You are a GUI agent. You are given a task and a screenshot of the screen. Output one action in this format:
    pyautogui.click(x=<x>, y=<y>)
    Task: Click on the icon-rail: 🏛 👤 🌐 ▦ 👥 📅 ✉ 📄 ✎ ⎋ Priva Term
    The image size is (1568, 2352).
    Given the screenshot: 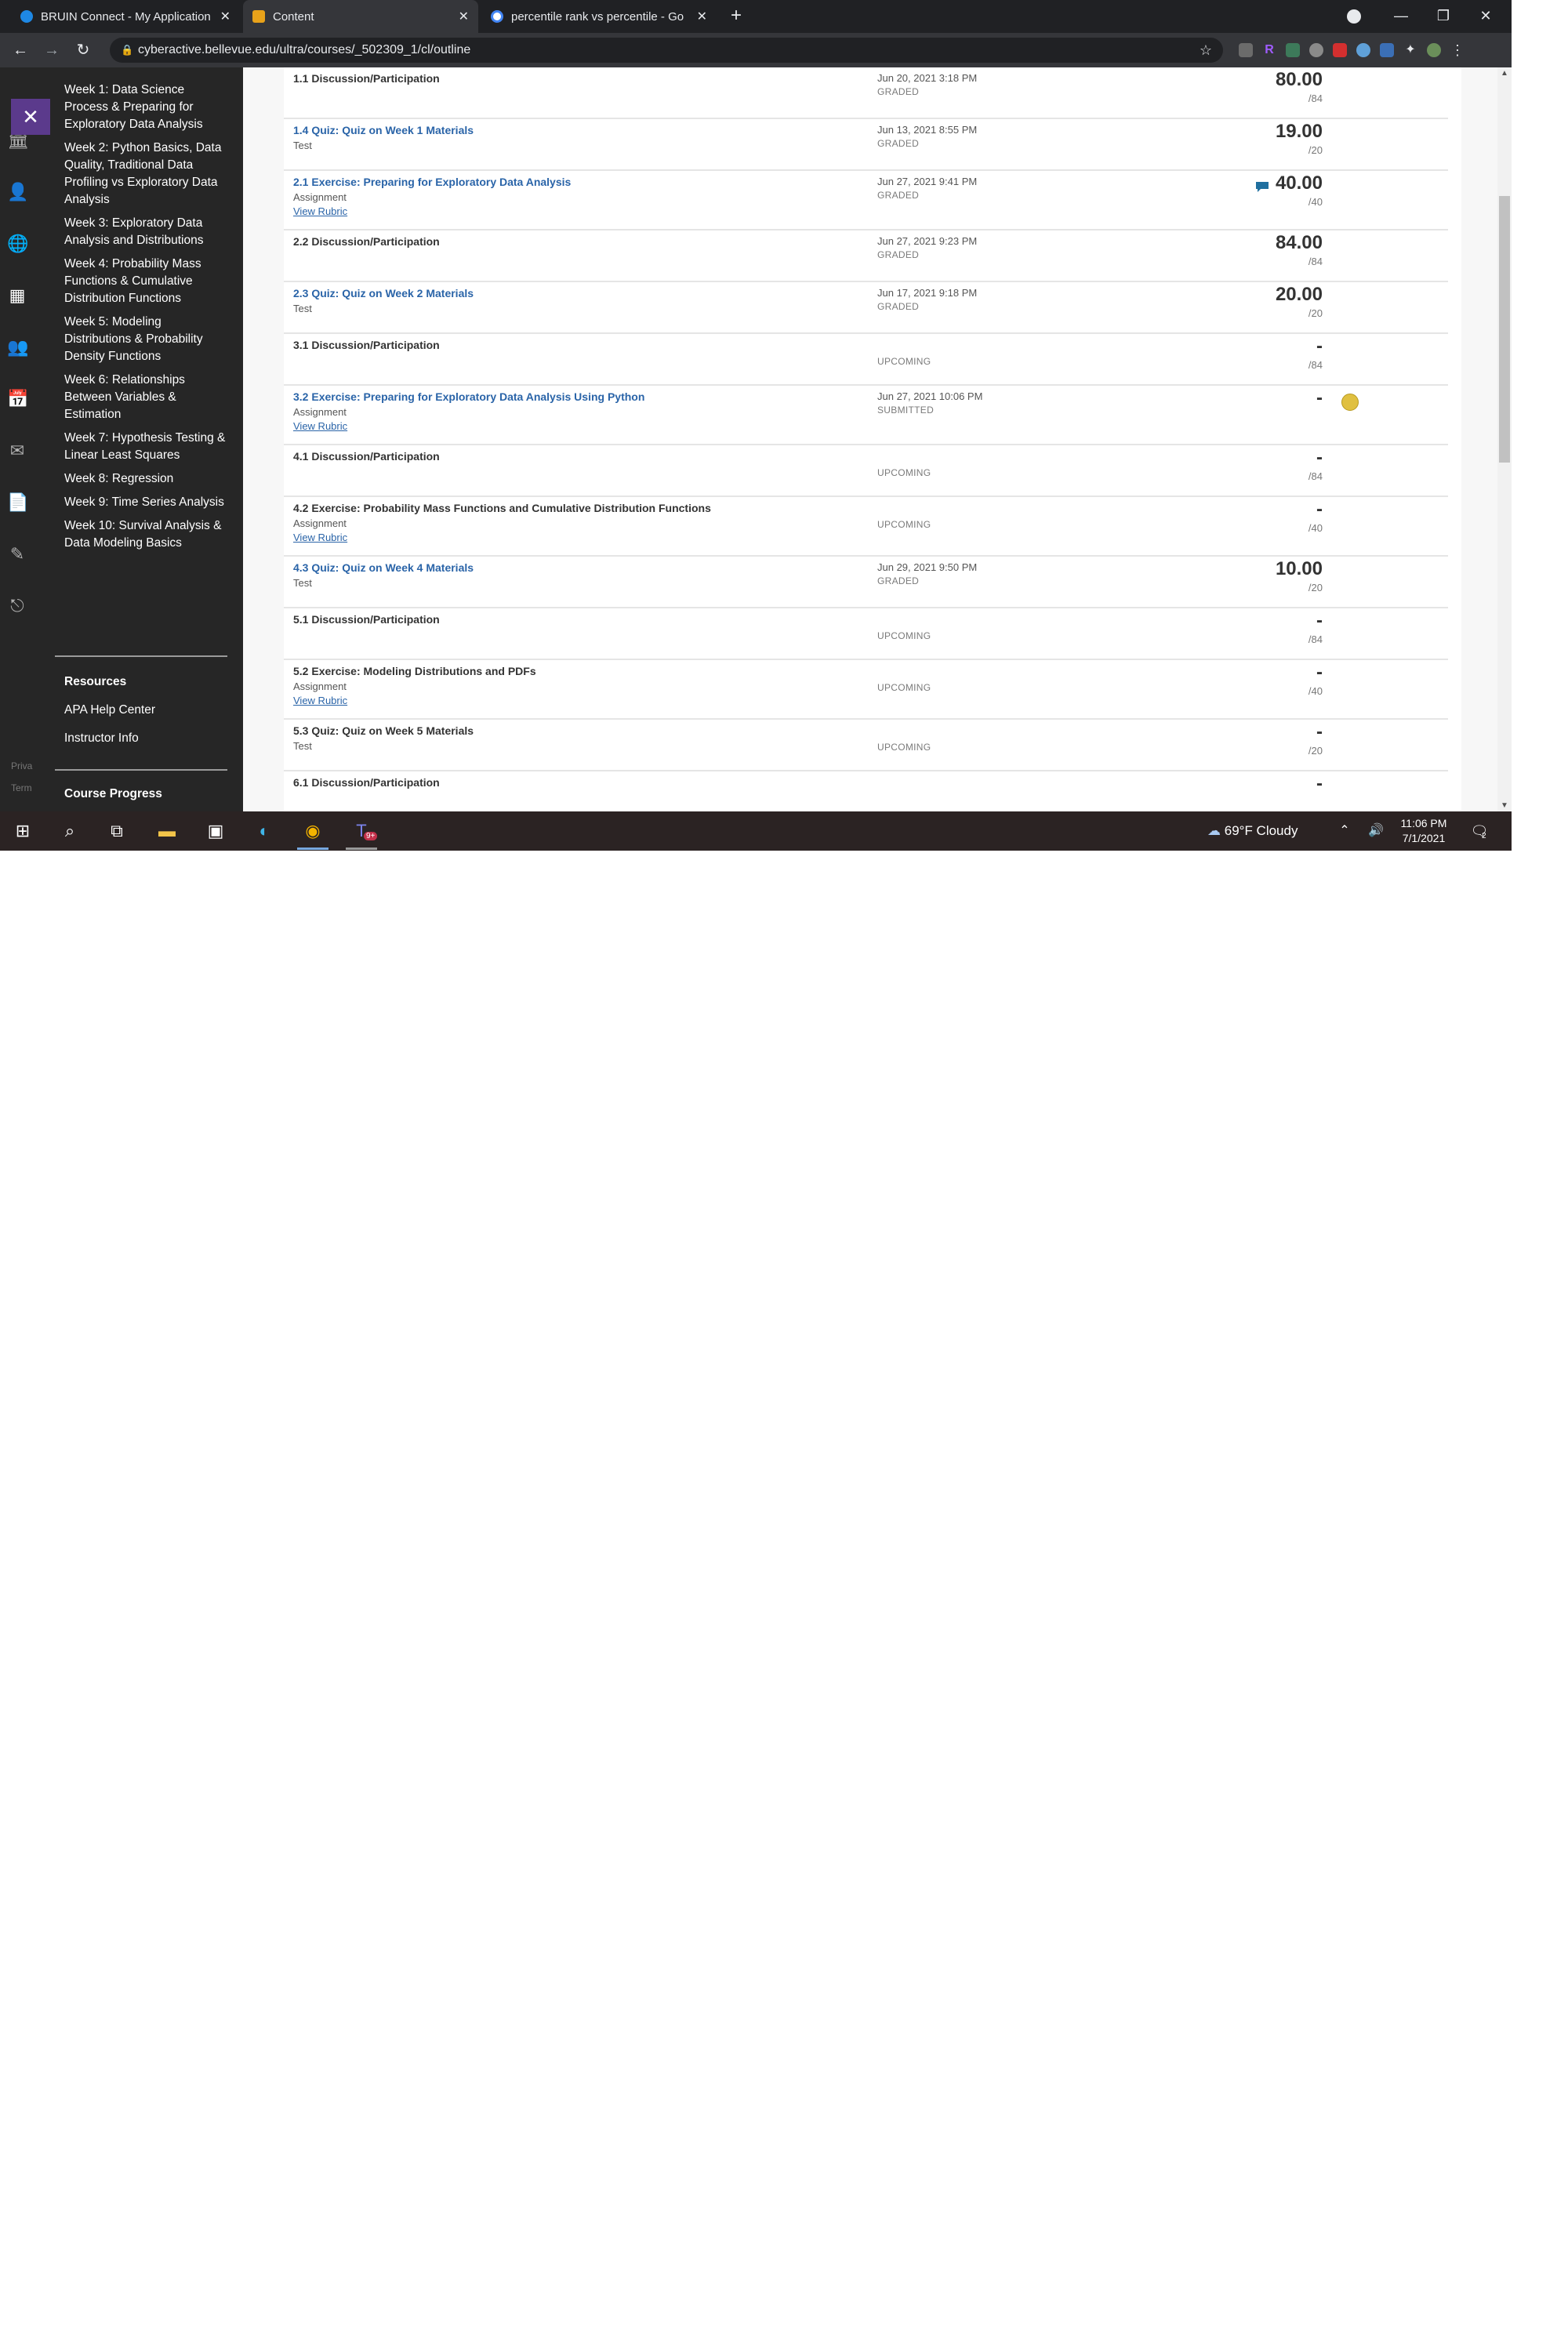 What is the action you would take?
    pyautogui.click(x=17, y=439)
    